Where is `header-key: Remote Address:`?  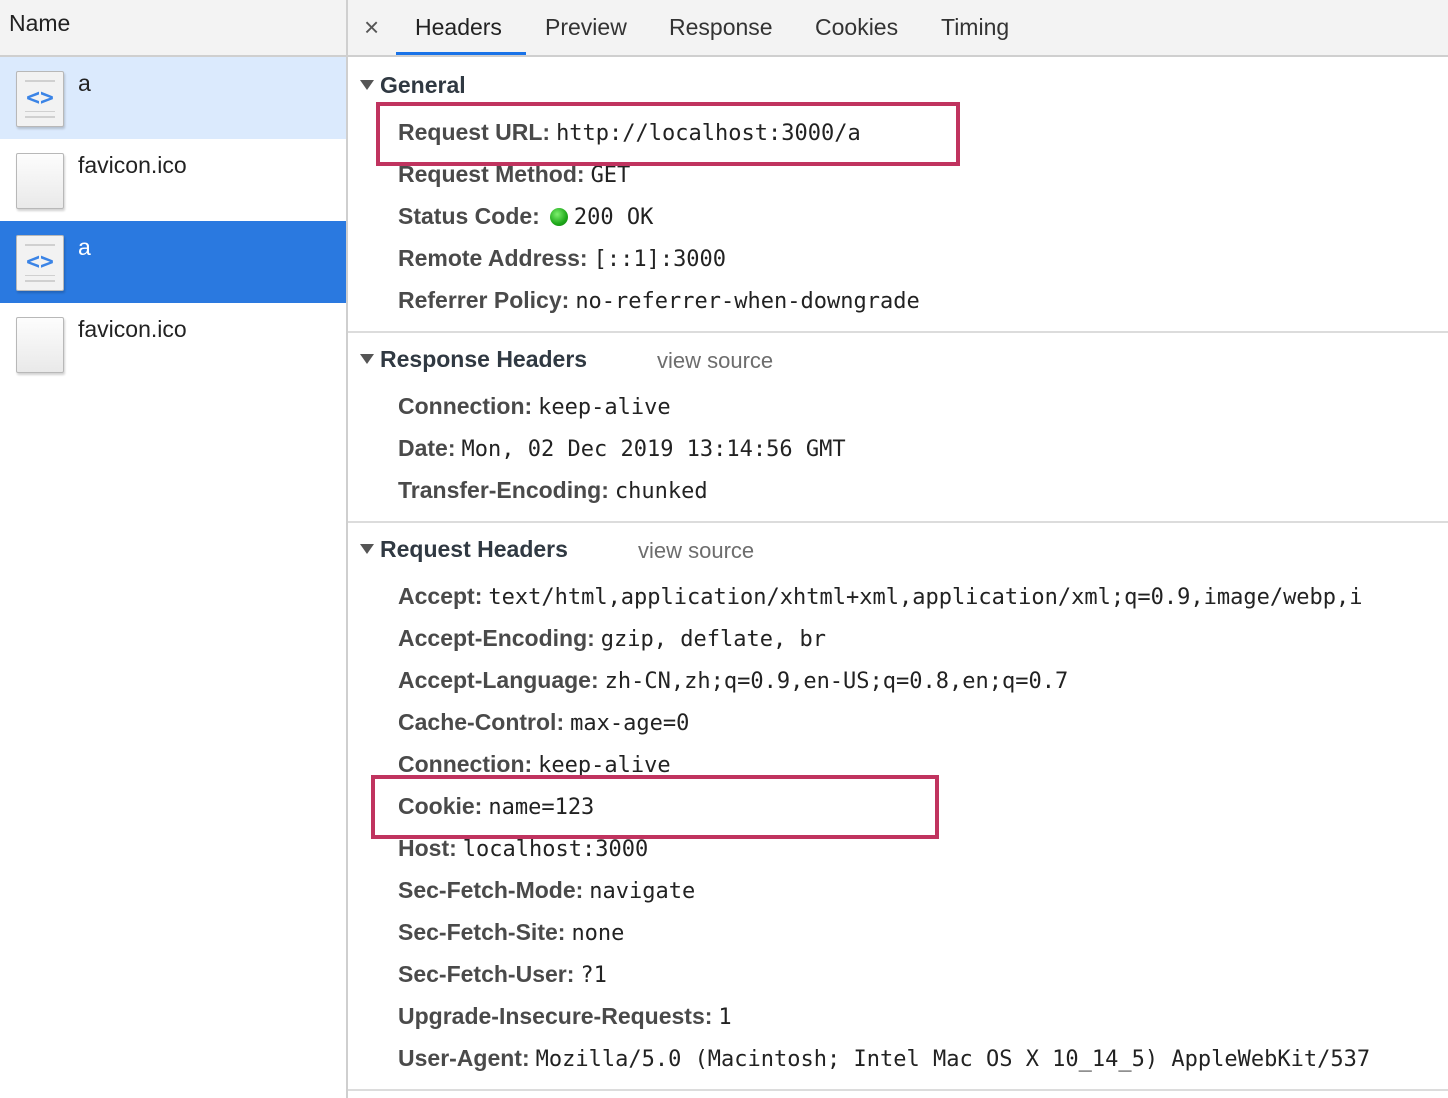 header-key: Remote Address: is located at coordinates (493, 258).